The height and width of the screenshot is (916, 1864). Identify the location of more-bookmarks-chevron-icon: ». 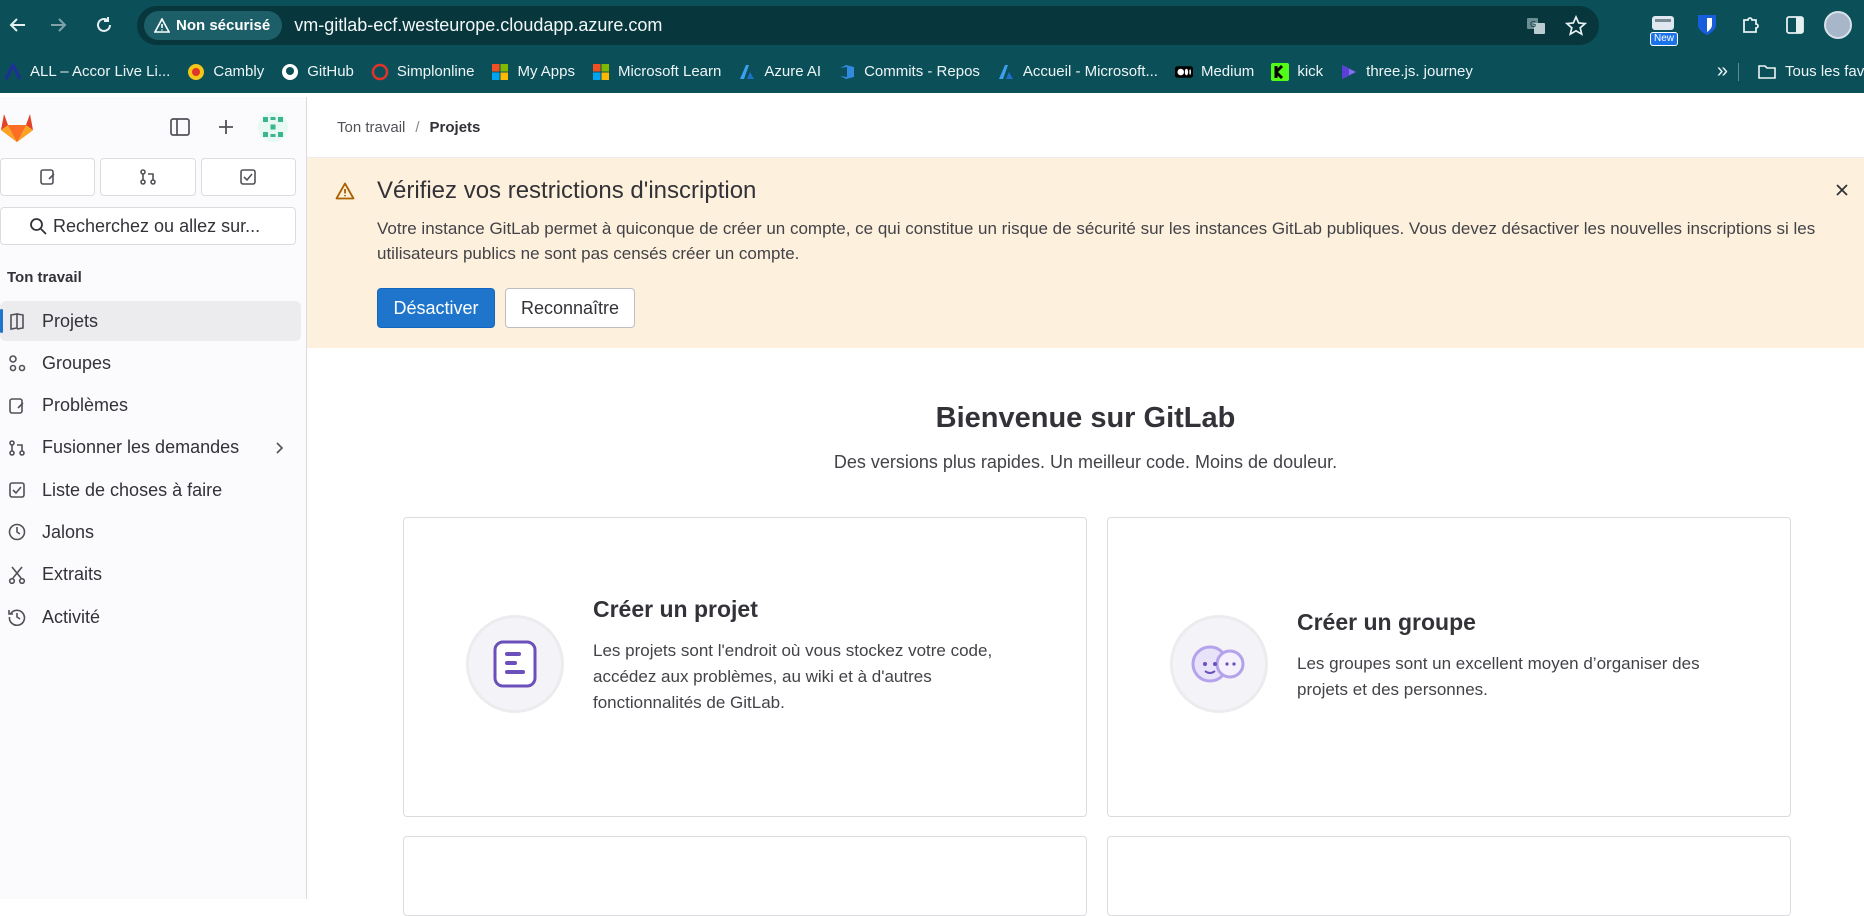
(1722, 71).